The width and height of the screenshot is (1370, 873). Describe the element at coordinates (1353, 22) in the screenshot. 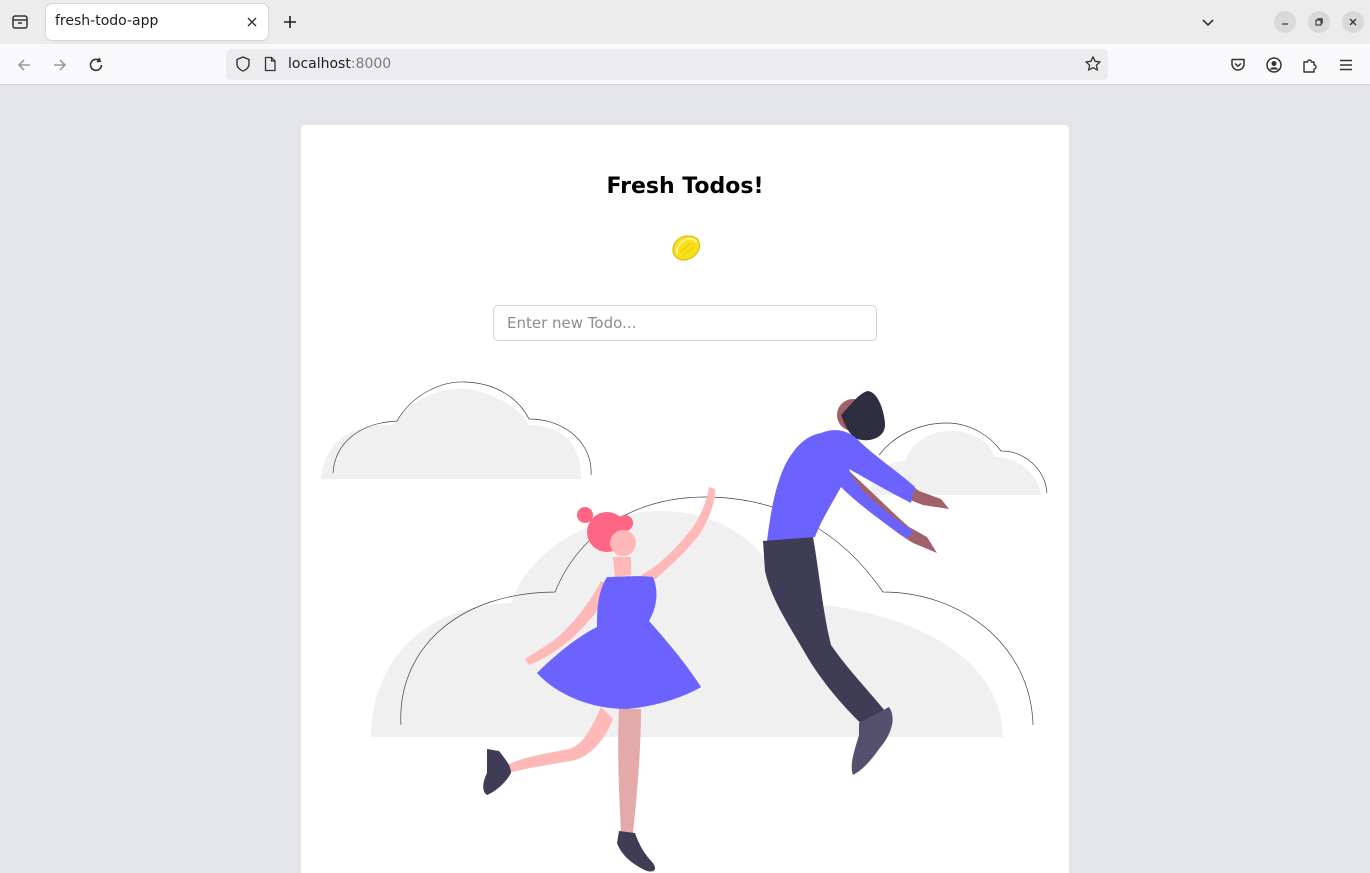

I see `close-window-button` at that location.